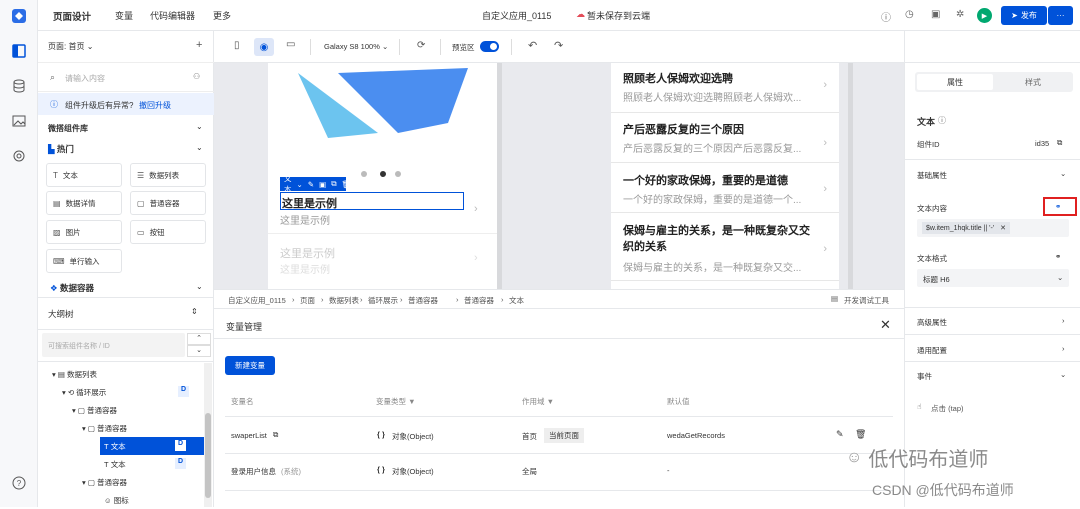  Describe the element at coordinates (344, 300) in the screenshot. I see `breadcrumb-item: 数据列表` at that location.